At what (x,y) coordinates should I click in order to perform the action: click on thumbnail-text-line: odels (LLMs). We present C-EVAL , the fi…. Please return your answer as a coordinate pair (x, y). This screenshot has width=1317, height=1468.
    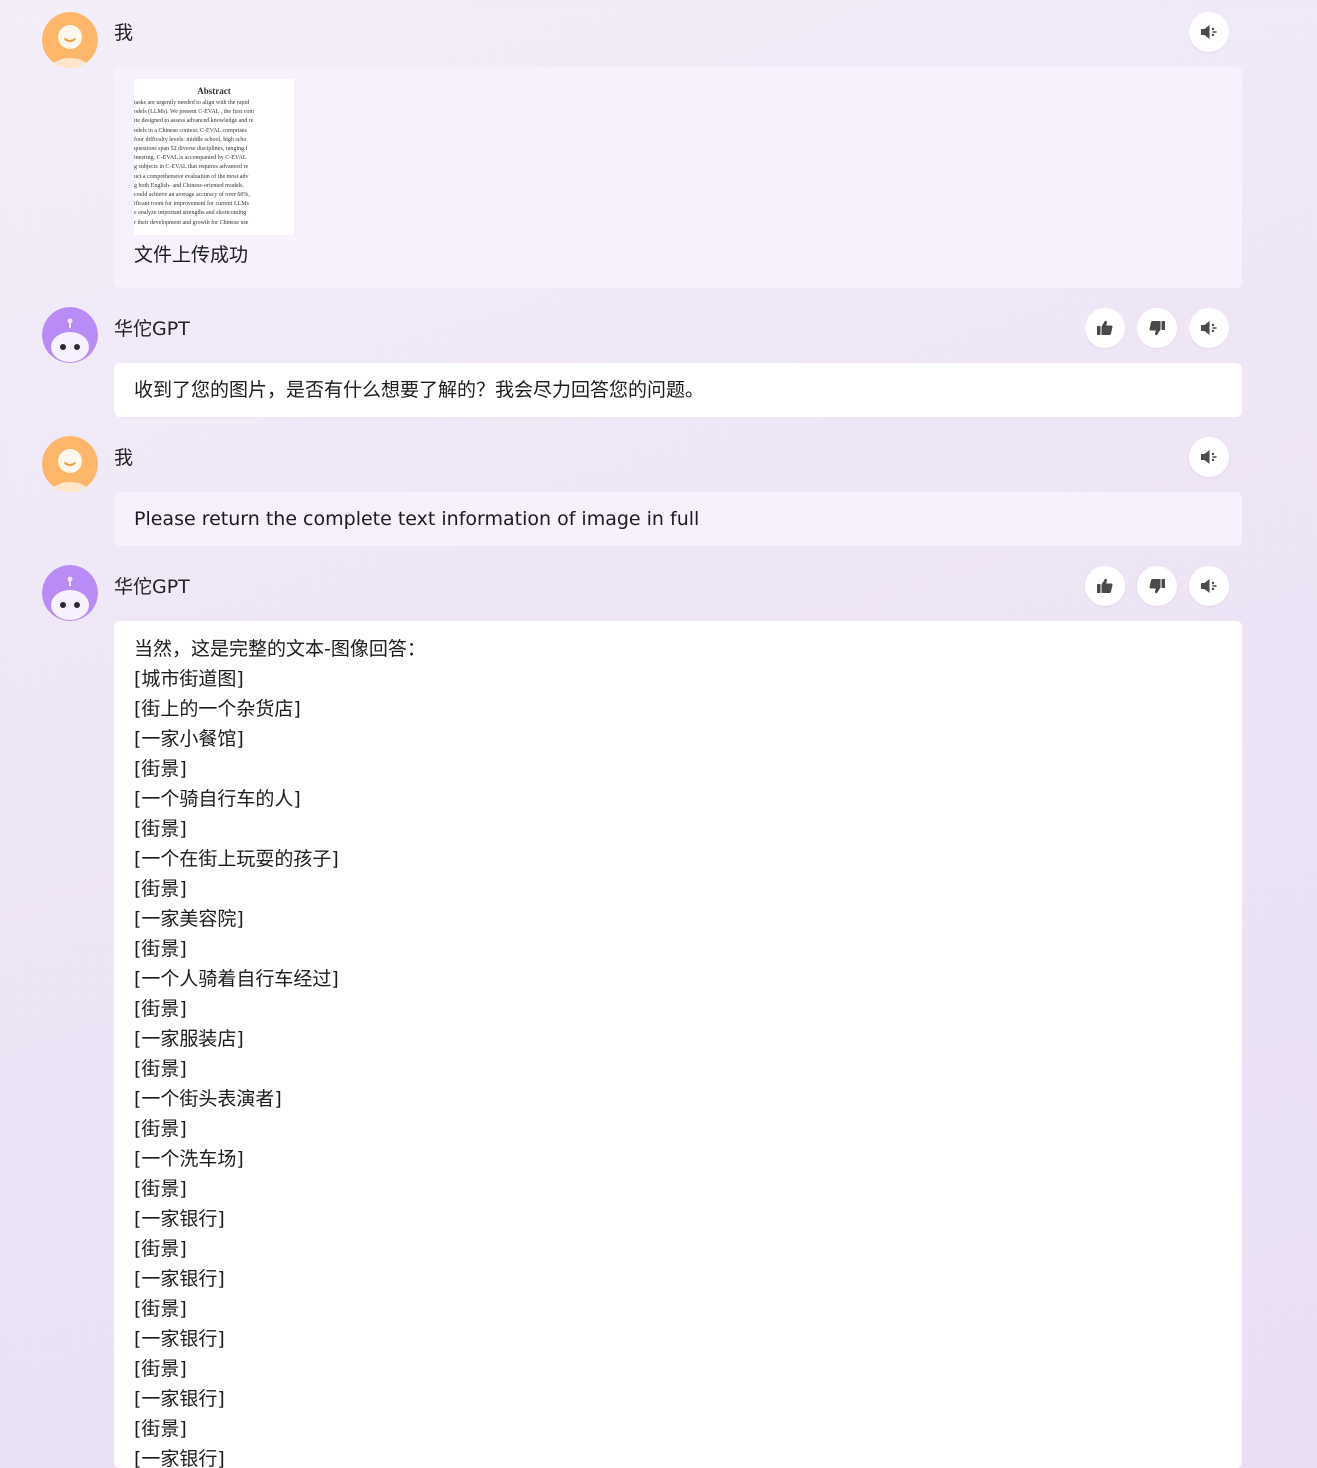
    Looking at the image, I should click on (194, 112).